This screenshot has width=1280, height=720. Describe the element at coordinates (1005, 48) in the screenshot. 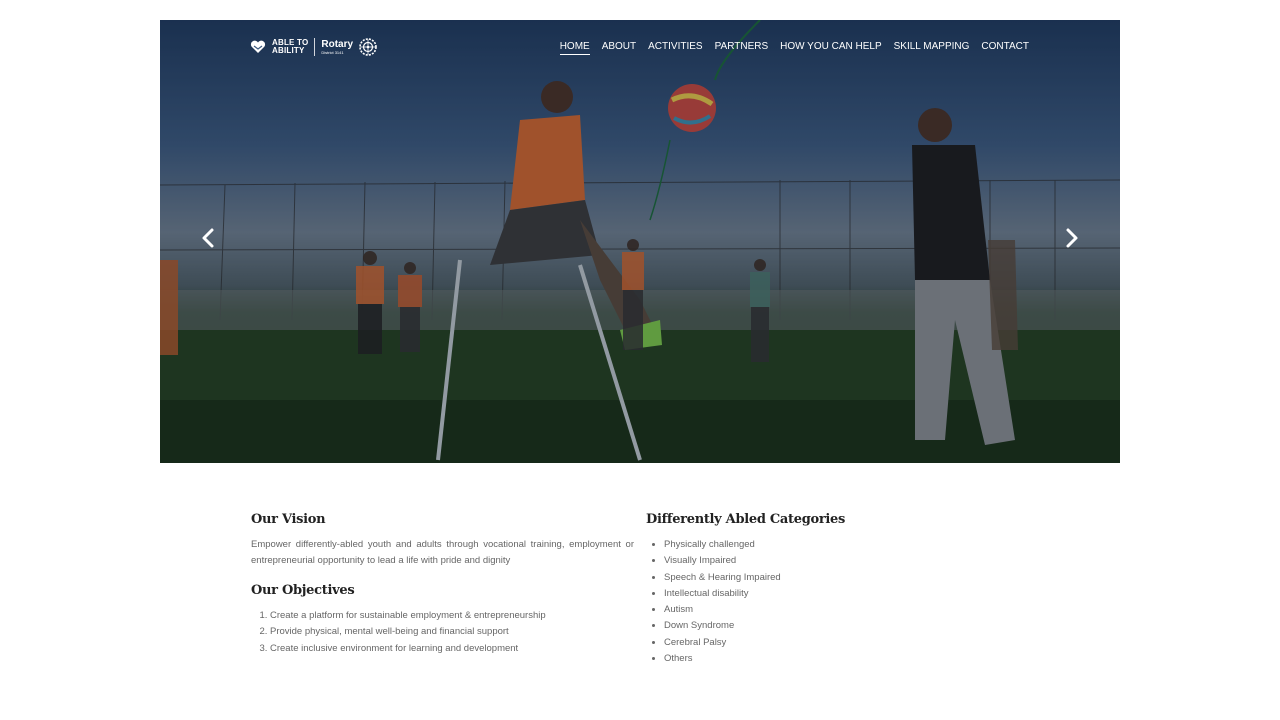

I see `nav-contact: CONTACT` at that location.